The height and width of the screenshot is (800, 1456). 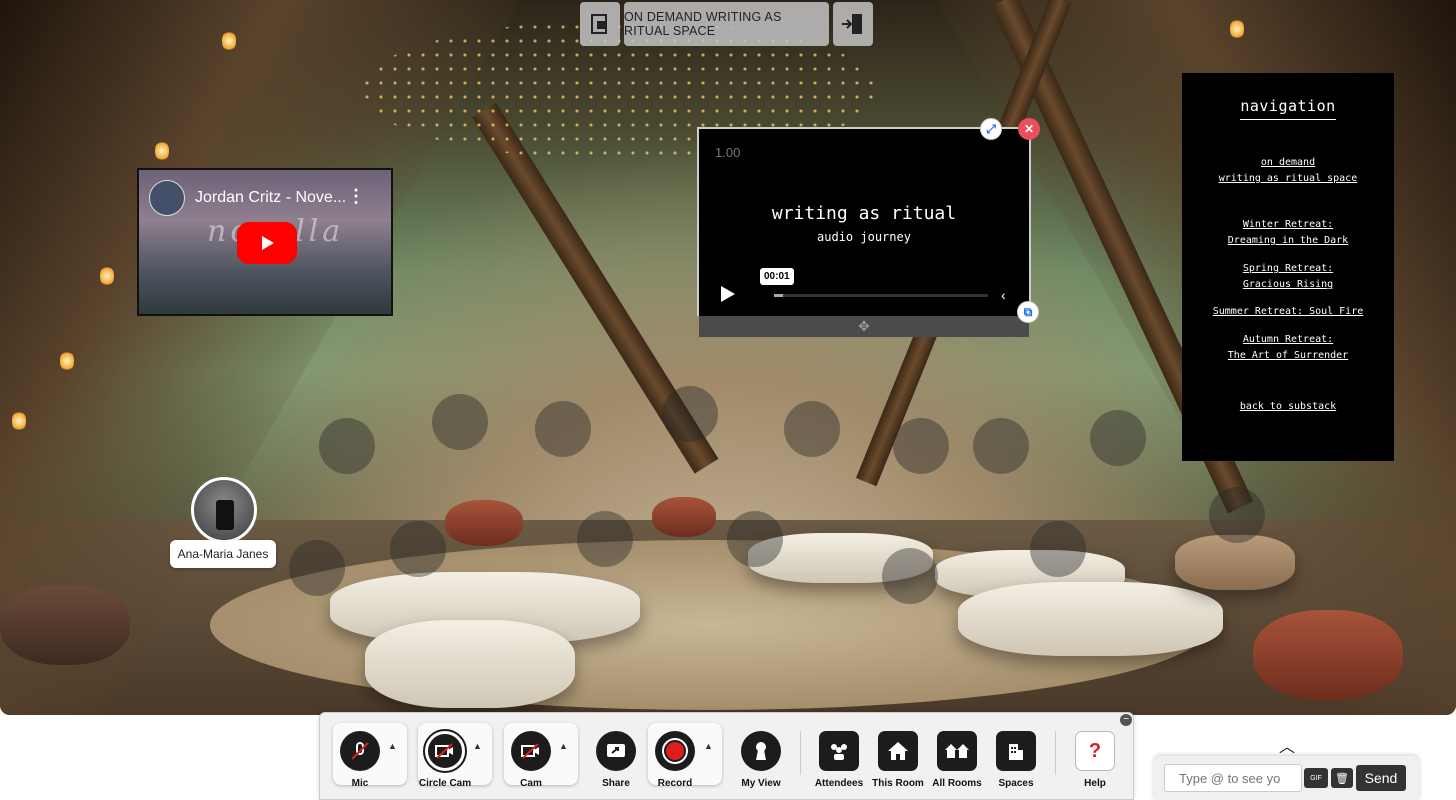 What do you see at coordinates (726, 24) in the screenshot?
I see `room-title: ON DEMAND WRITING AS RITUAL SPACE` at bounding box center [726, 24].